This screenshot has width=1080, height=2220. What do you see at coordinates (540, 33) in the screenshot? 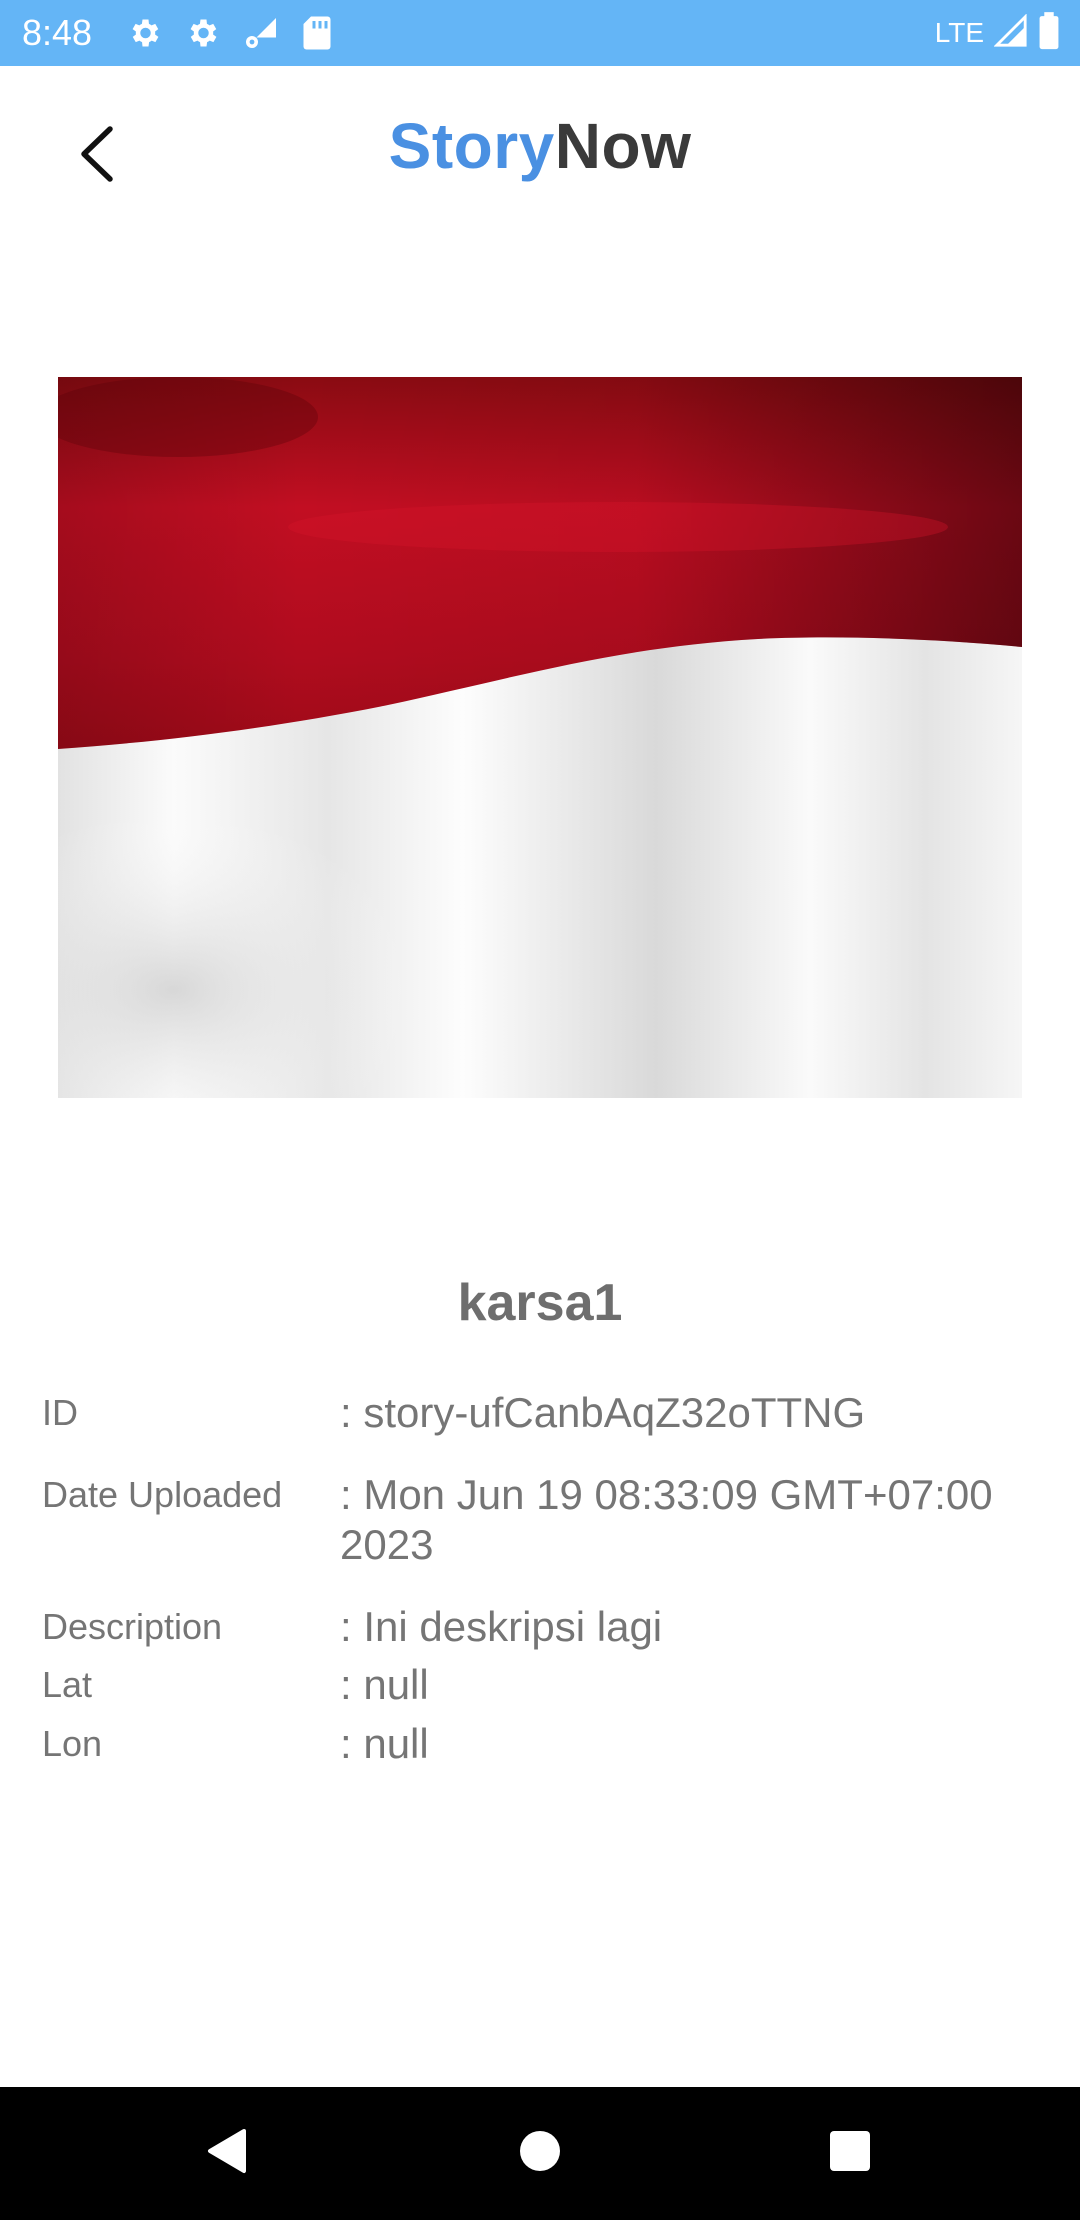
I see `status-bar: 8:48 LTE` at bounding box center [540, 33].